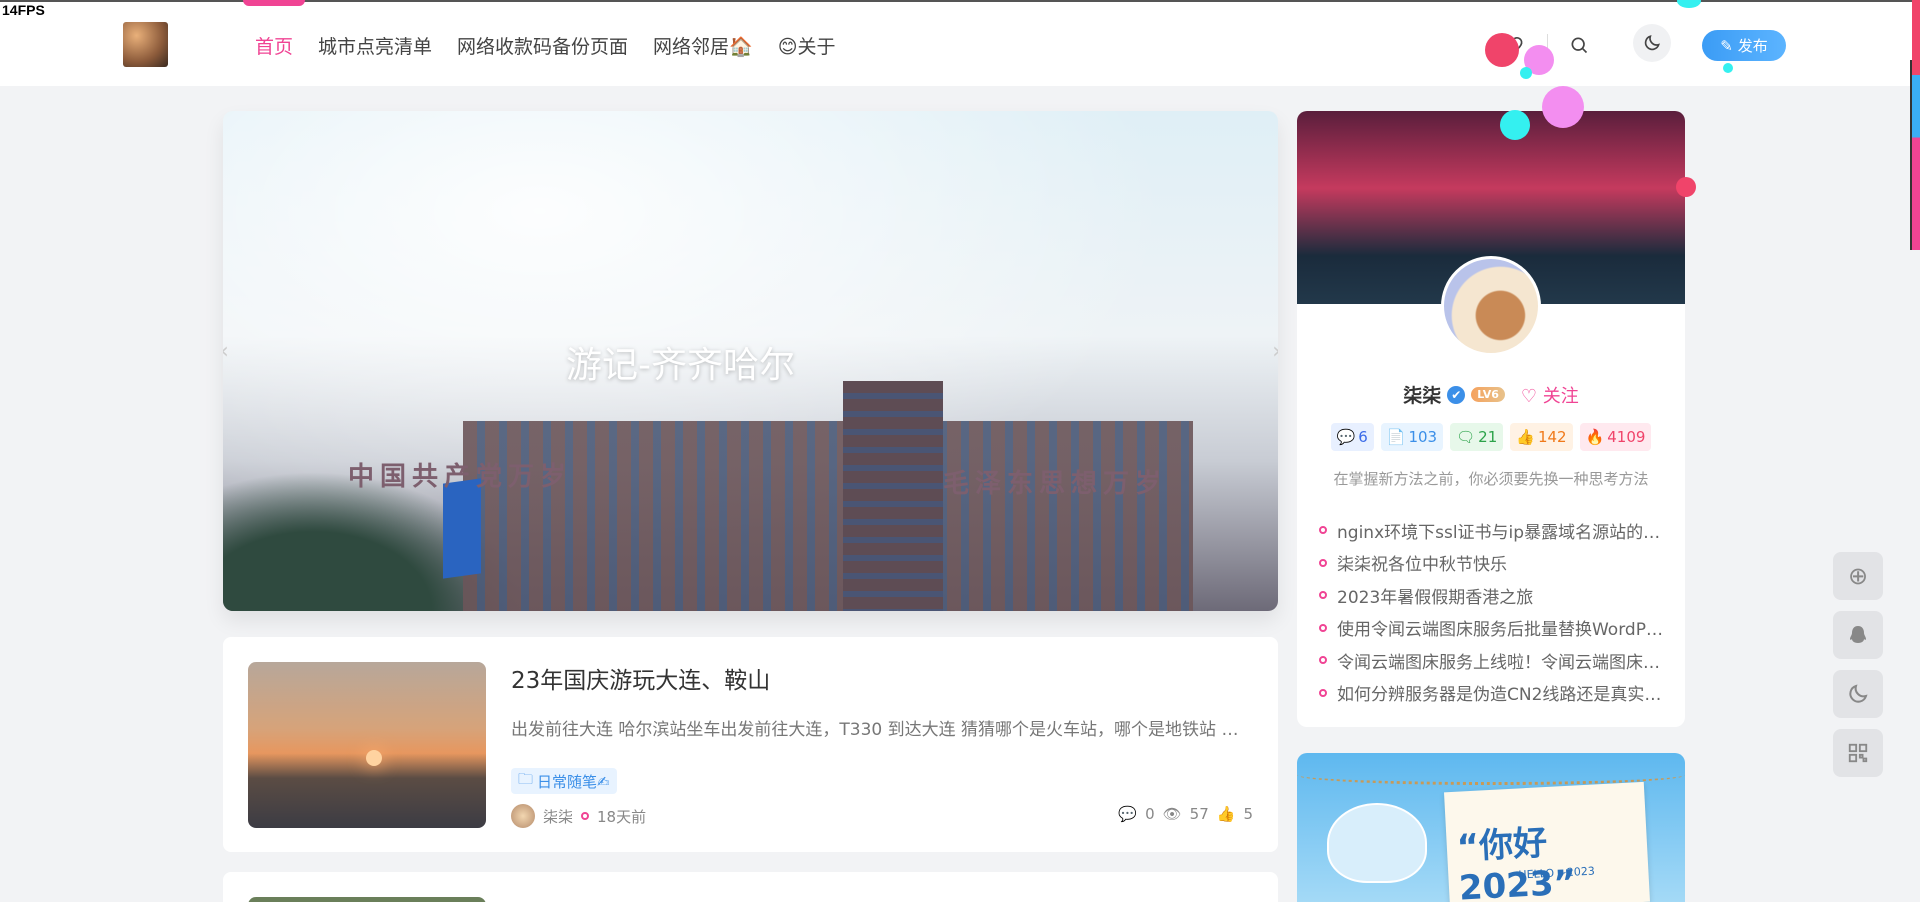 The width and height of the screenshot is (1920, 902). I want to click on user-name-row: 柒柒 ✔ LV6 ♡ 关注, so click(1491, 394).